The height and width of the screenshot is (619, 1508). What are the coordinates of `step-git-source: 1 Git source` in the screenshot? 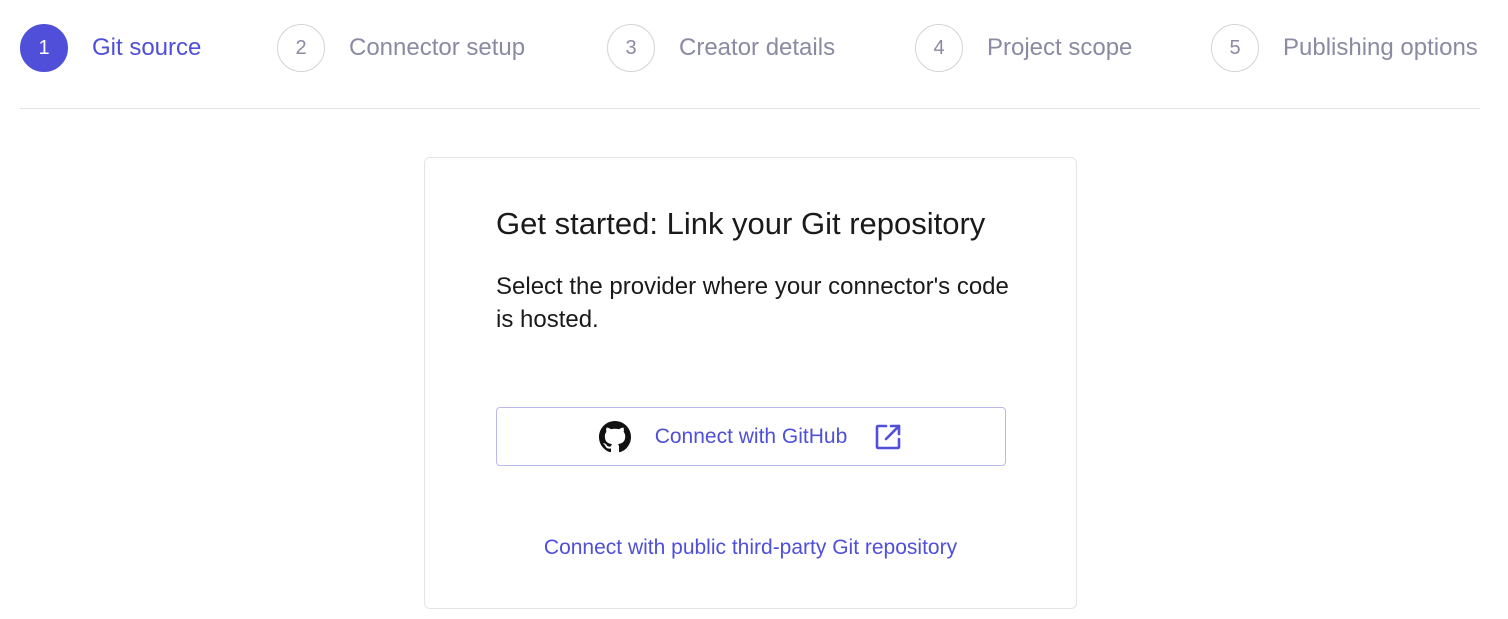 It's located at (110, 48).